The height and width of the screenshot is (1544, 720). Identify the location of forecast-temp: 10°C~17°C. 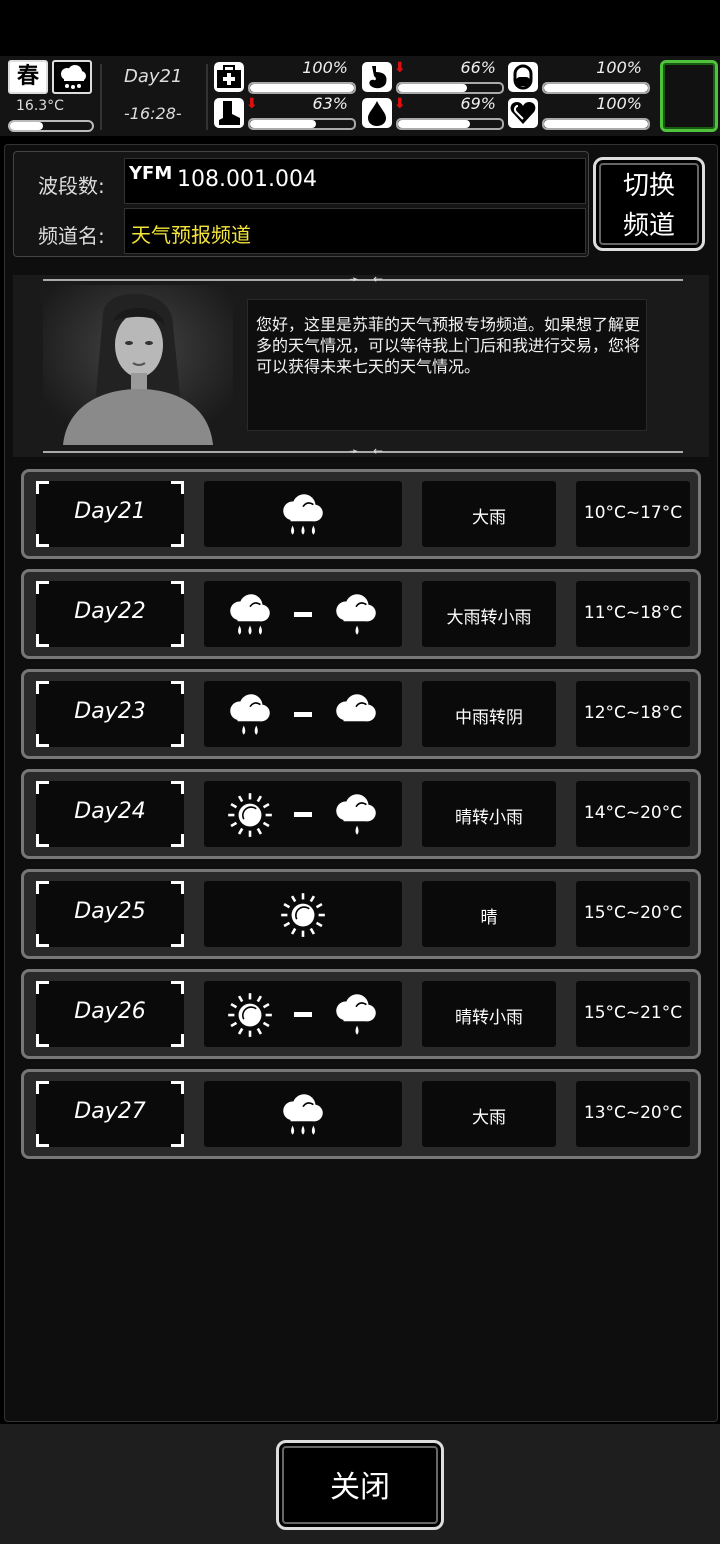
(633, 513).